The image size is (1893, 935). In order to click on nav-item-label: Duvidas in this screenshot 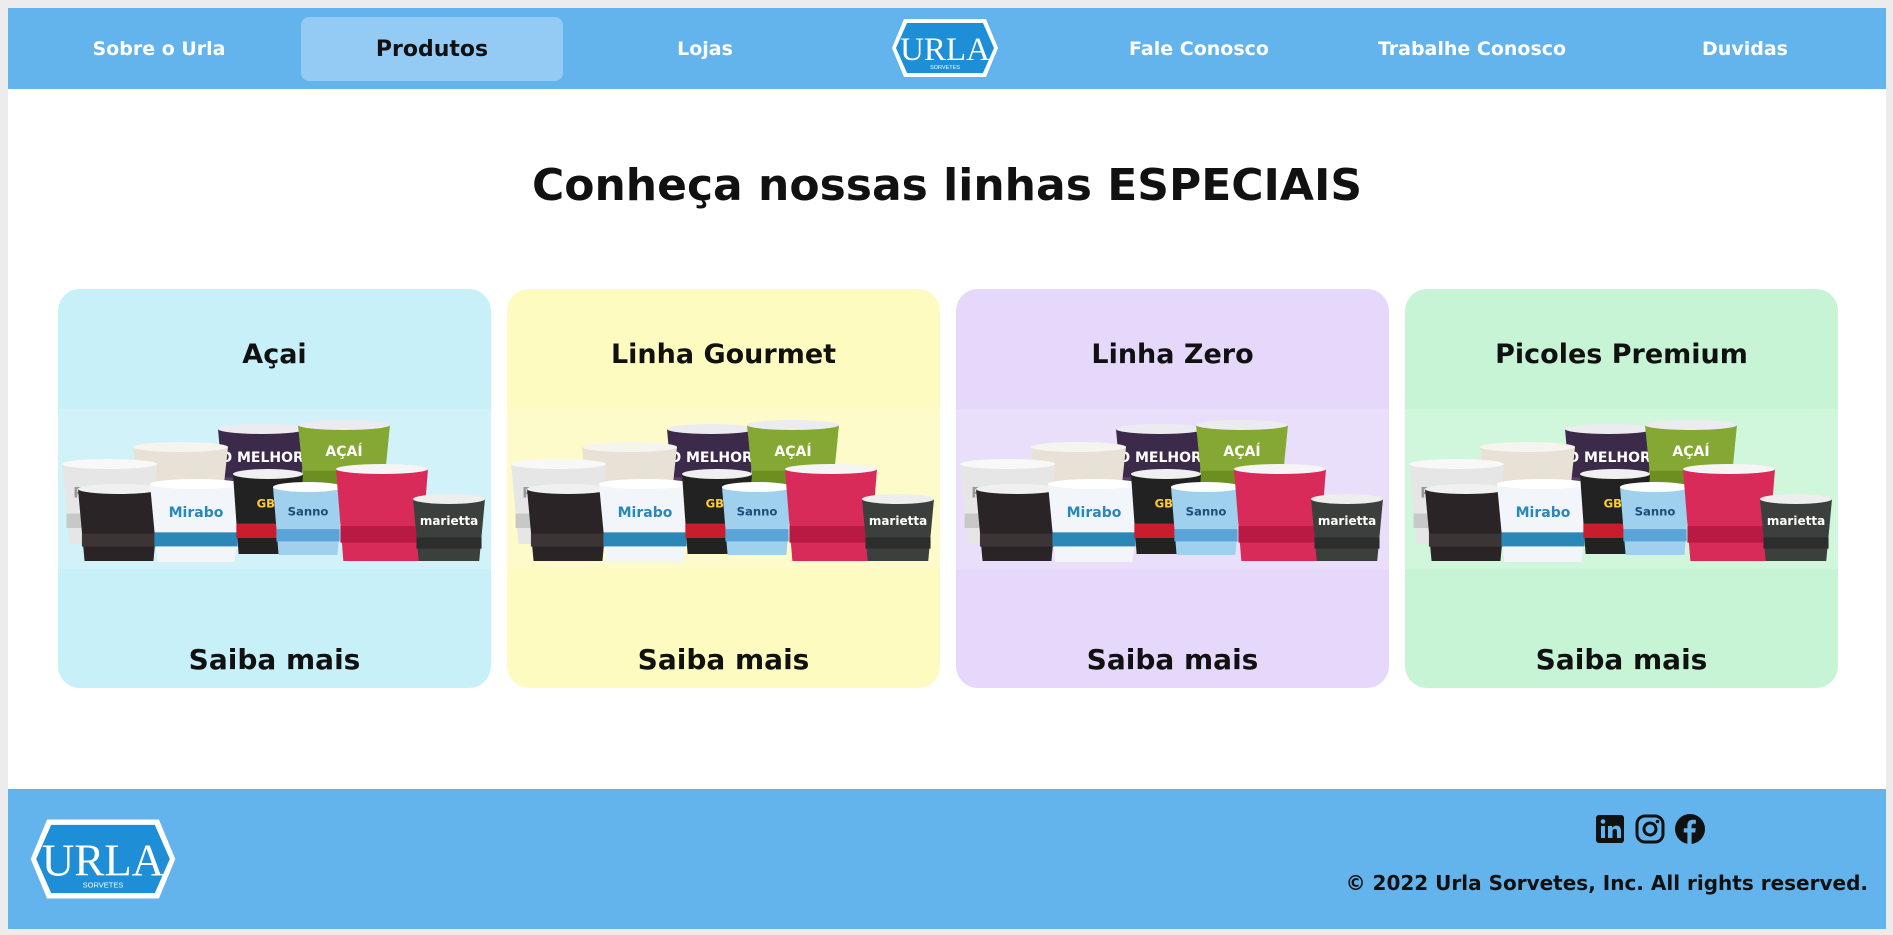, I will do `click(1745, 49)`.